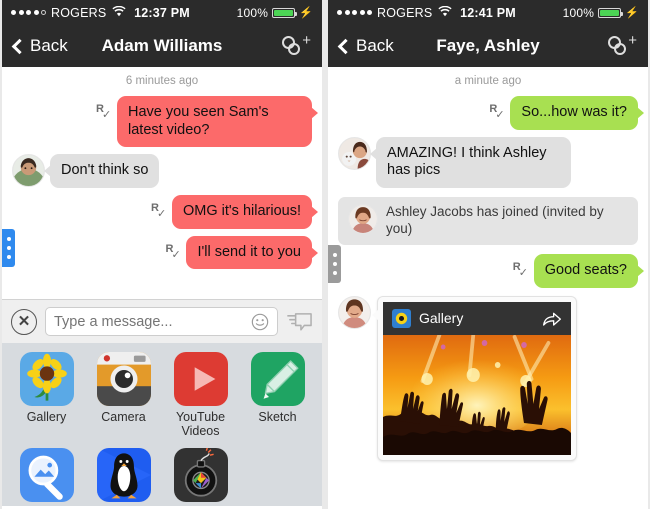  Describe the element at coordinates (577, 113) in the screenshot. I see `message-bubble: So...how was it?` at that location.